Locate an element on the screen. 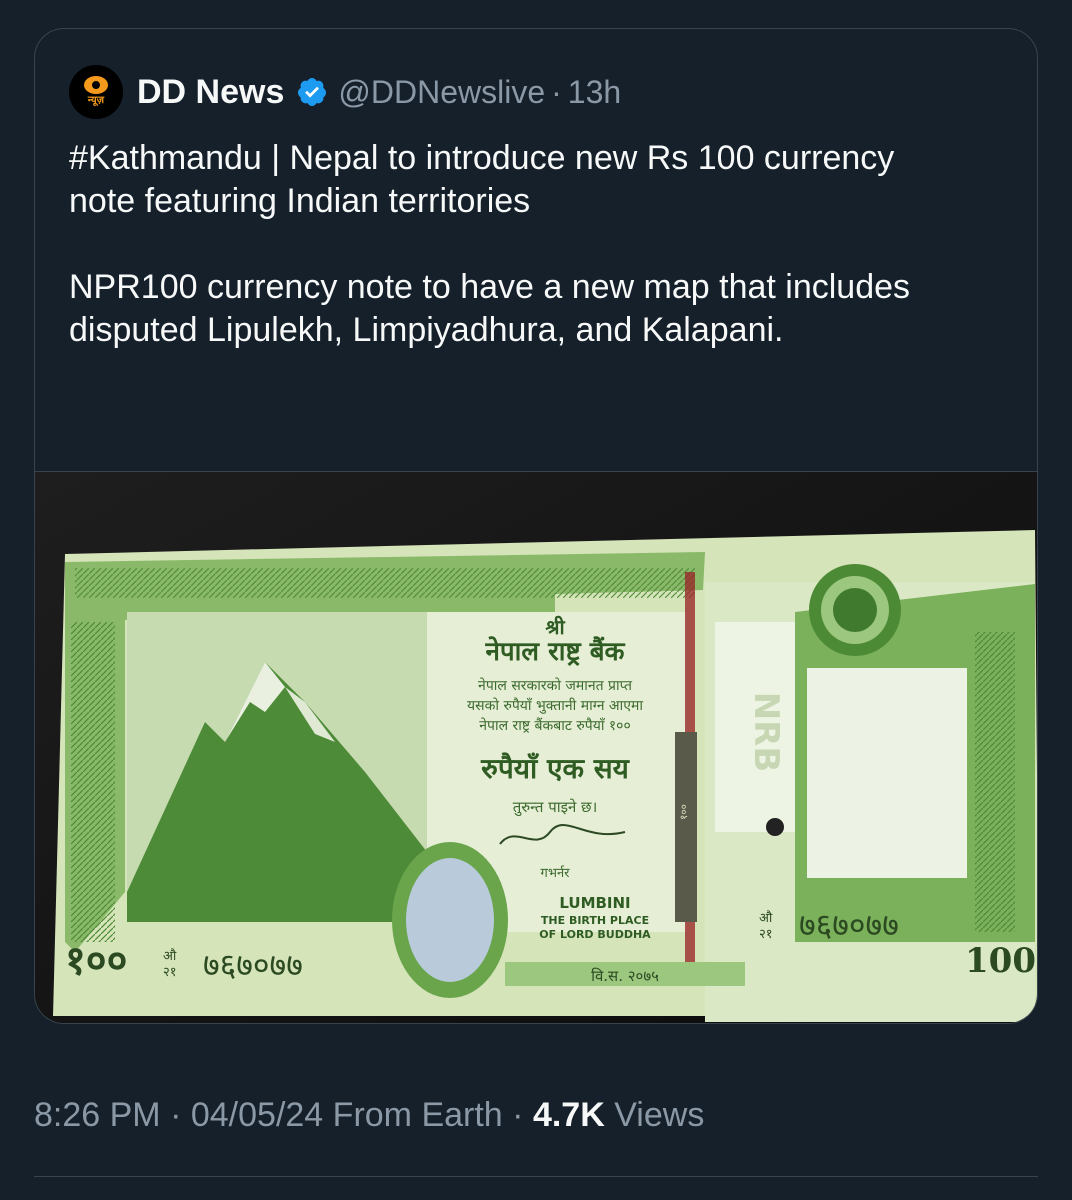 The height and width of the screenshot is (1200, 1072). banknote-payable: तुरुन्त पाइने छ। is located at coordinates (555, 807).